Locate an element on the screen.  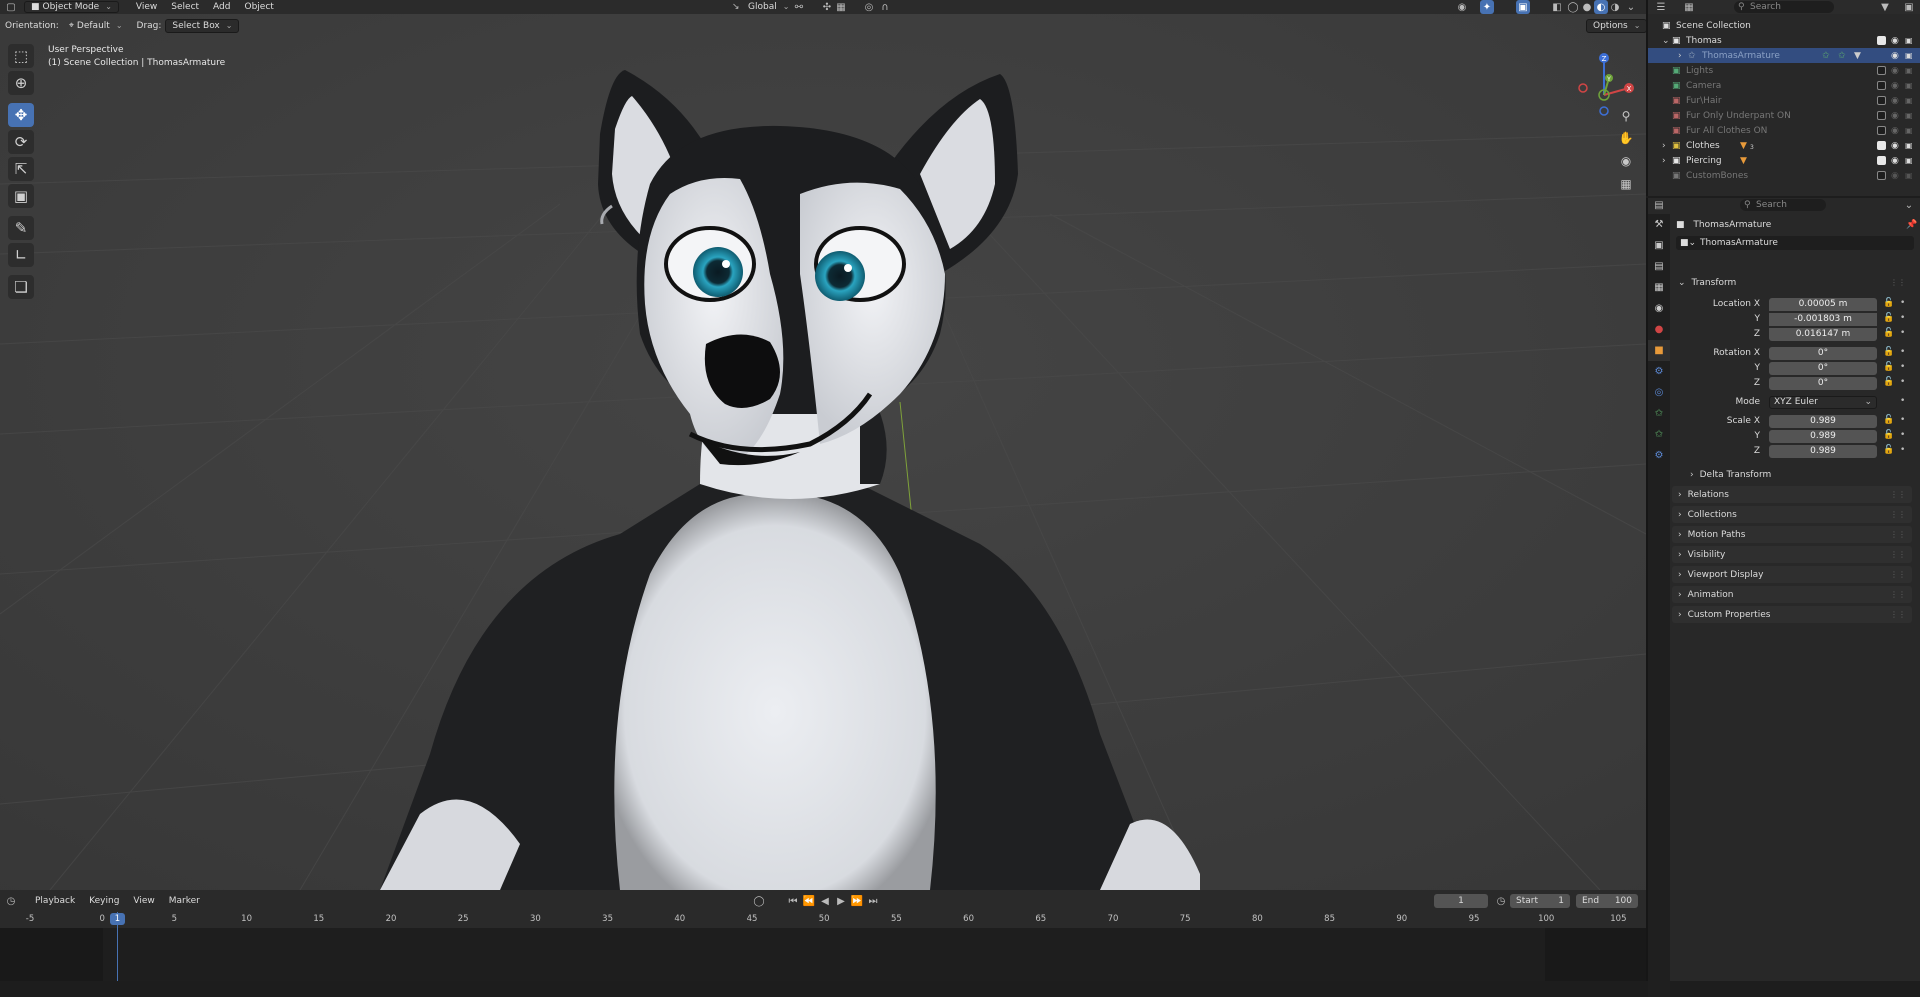
render-tab-icon: ▣ is located at coordinates (1659, 245).